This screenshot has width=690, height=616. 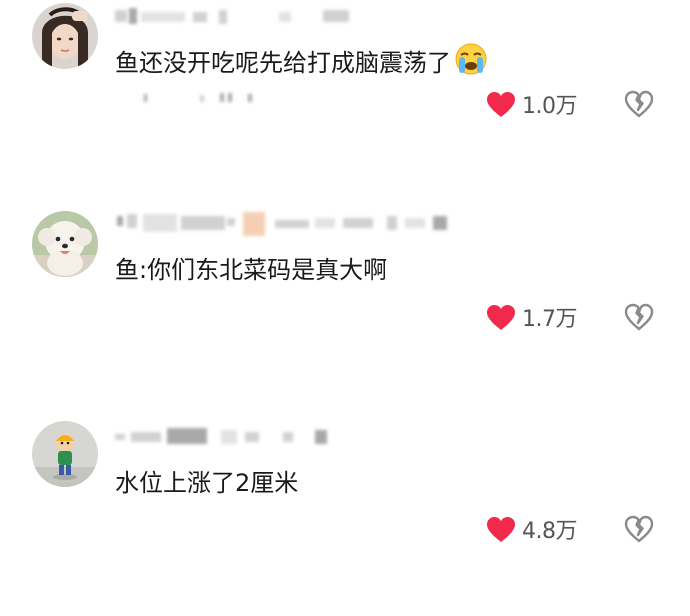 I want to click on comment-text: 水位上涨了2厘米, so click(x=206, y=483).